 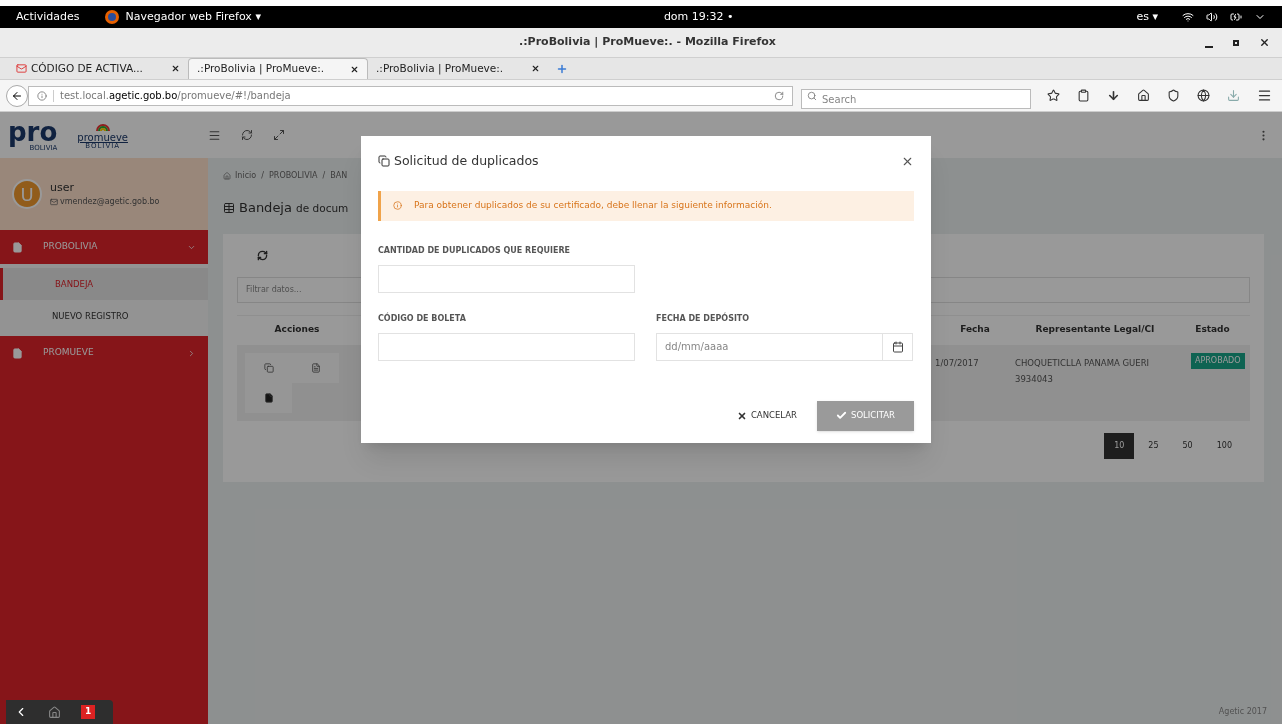 I want to click on sidebar-item: PROBOLIVIA, so click(x=104, y=247).